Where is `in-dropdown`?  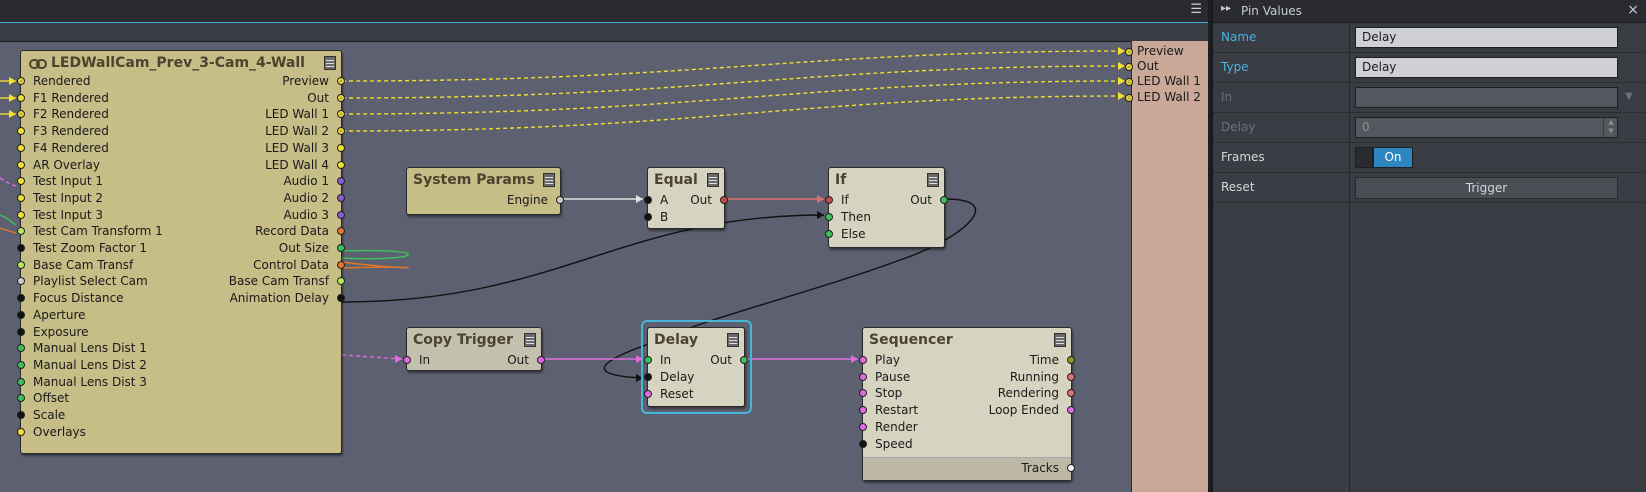 in-dropdown is located at coordinates (1486, 97).